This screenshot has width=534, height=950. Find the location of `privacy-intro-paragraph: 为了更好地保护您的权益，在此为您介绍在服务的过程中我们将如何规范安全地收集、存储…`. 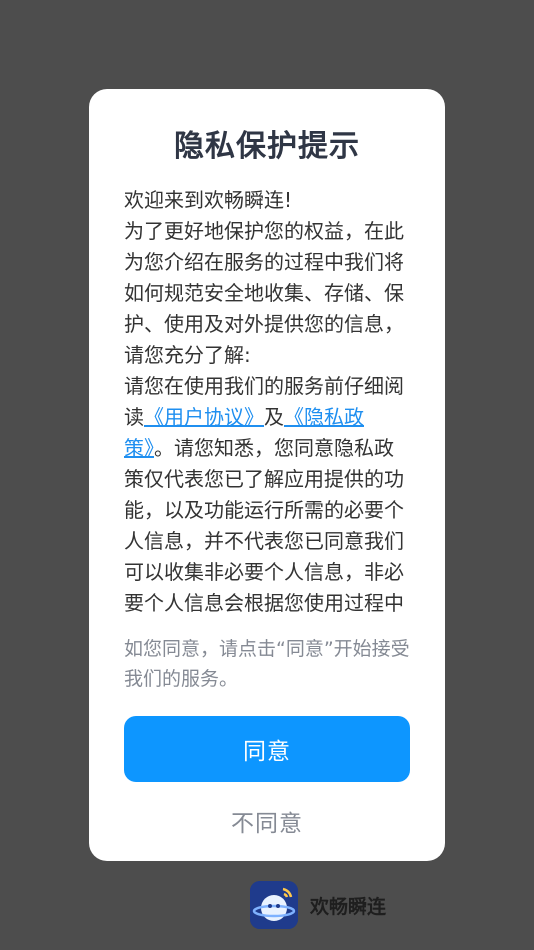

privacy-intro-paragraph: 为了更好地保护您的权益，在此为您介绍在服务的过程中我们将如何规范安全地收集、存储… is located at coordinates (264, 293).